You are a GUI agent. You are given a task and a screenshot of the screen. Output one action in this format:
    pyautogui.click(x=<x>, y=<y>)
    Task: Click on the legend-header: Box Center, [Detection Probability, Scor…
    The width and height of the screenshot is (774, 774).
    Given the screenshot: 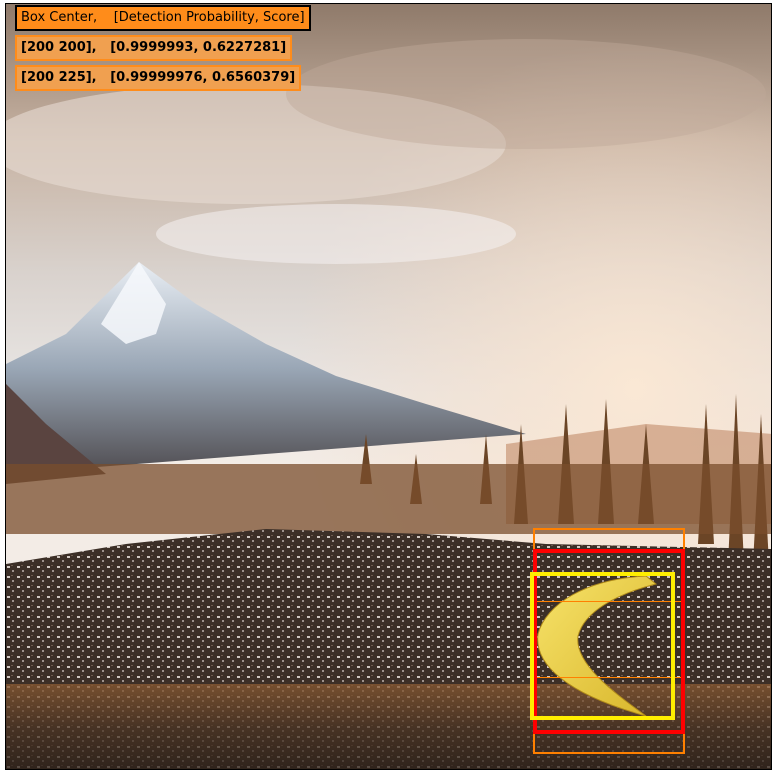 What is the action you would take?
    pyautogui.click(x=163, y=18)
    